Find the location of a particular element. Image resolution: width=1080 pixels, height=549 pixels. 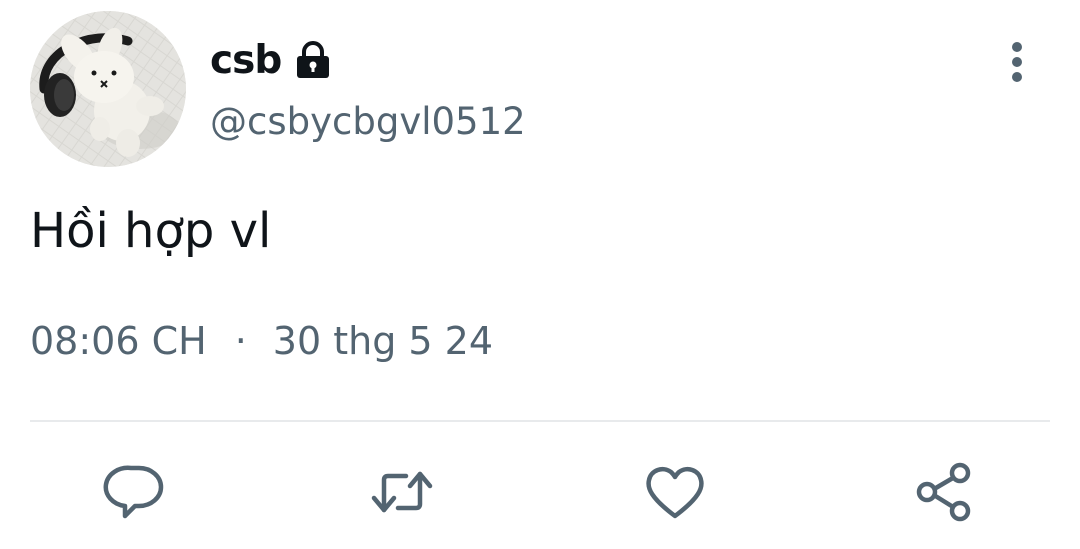

like-icon is located at coordinates (675, 493).